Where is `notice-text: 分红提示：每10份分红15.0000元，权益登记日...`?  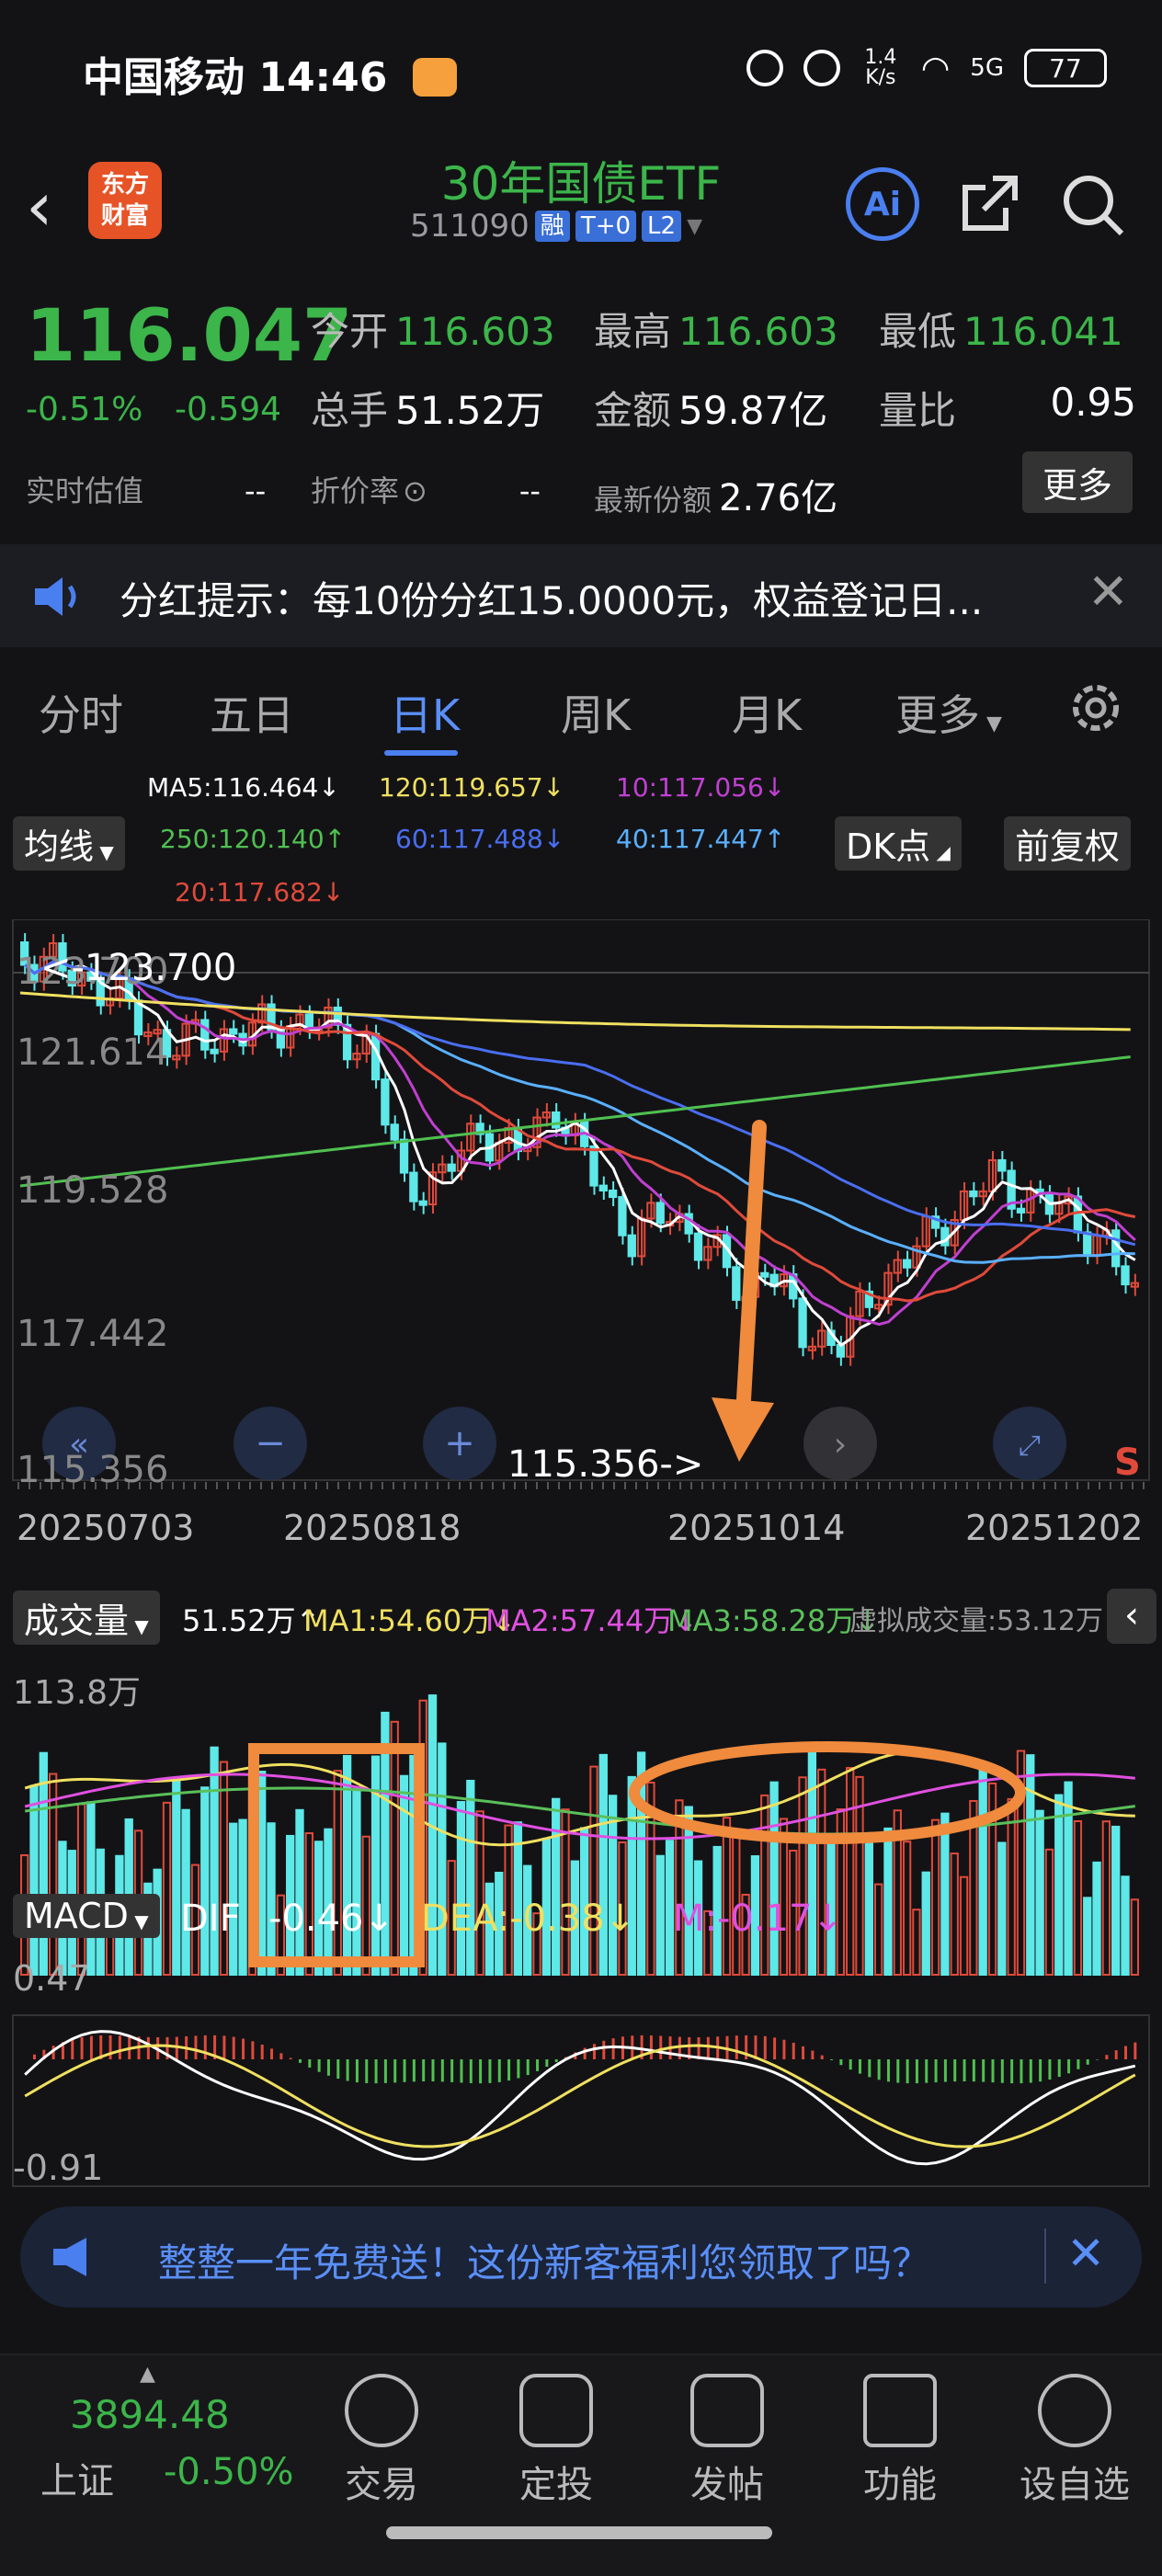 notice-text: 分红提示：每10份分红15.0000元，权益登记日... is located at coordinates (552, 600).